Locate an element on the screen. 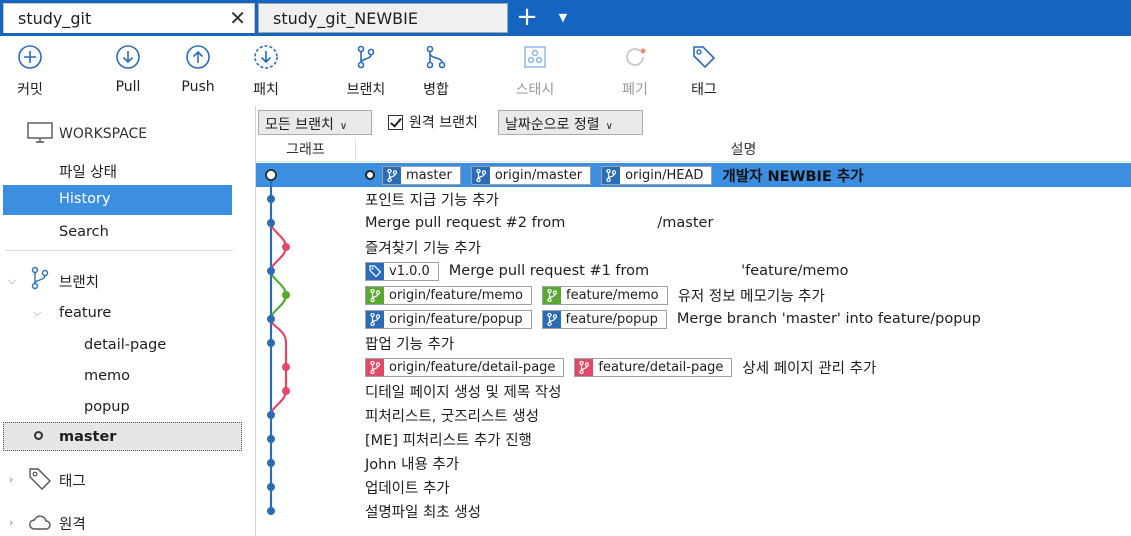 The height and width of the screenshot is (536, 1131). table-row: [ME] 피처리스트 추가 진행 is located at coordinates (693, 439).